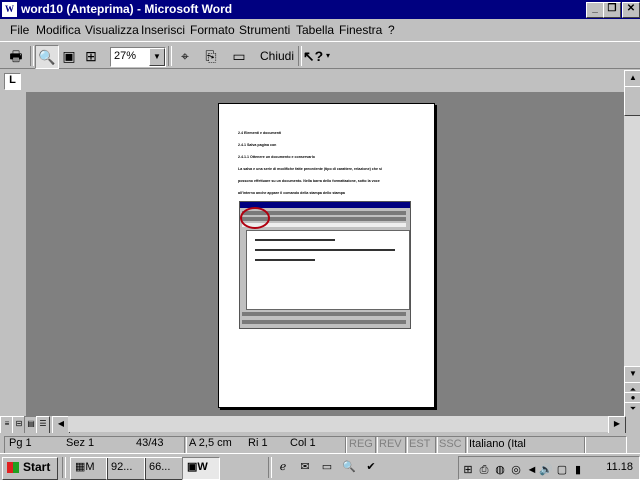 This screenshot has width=640, height=480. Describe the element at coordinates (255, 218) in the screenshot. I see `highlight-circle` at that location.